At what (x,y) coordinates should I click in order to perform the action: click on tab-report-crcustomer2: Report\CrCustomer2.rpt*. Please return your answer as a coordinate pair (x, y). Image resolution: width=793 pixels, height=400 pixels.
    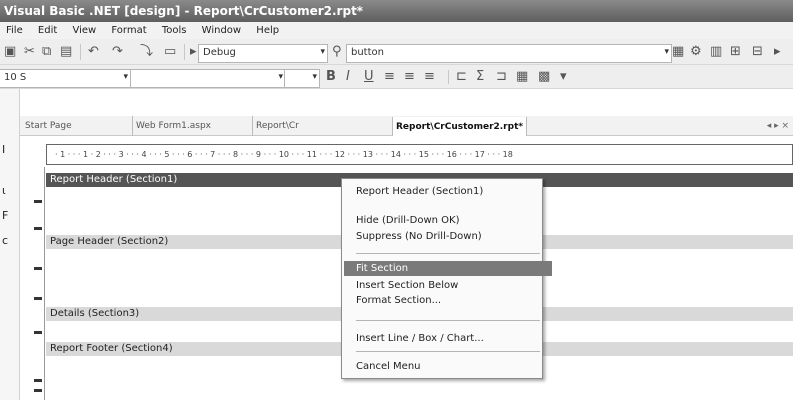
    Looking at the image, I should click on (460, 126).